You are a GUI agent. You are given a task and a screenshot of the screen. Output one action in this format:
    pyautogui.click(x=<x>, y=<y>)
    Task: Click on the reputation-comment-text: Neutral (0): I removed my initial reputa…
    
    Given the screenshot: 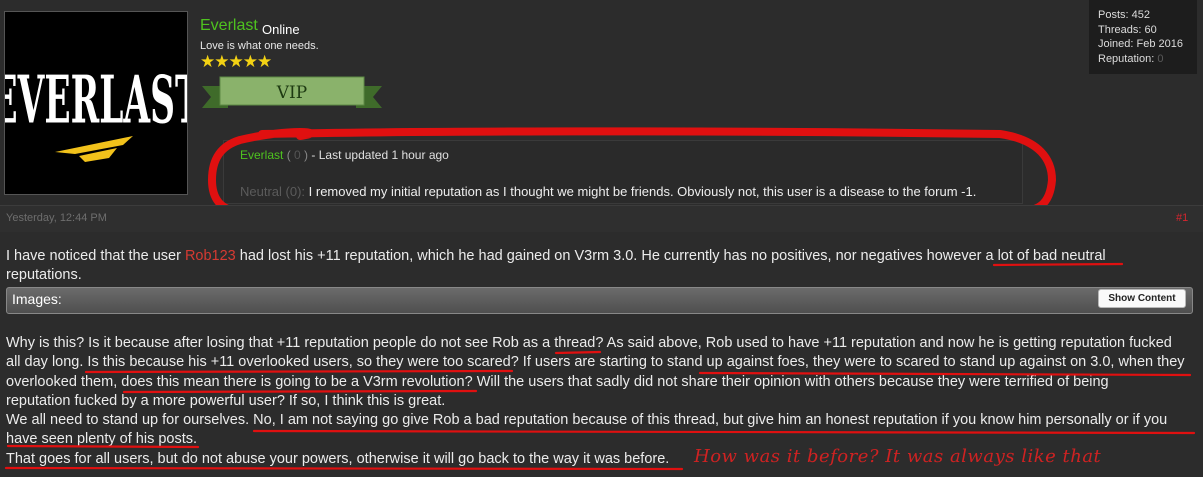 What is the action you would take?
    pyautogui.click(x=608, y=191)
    